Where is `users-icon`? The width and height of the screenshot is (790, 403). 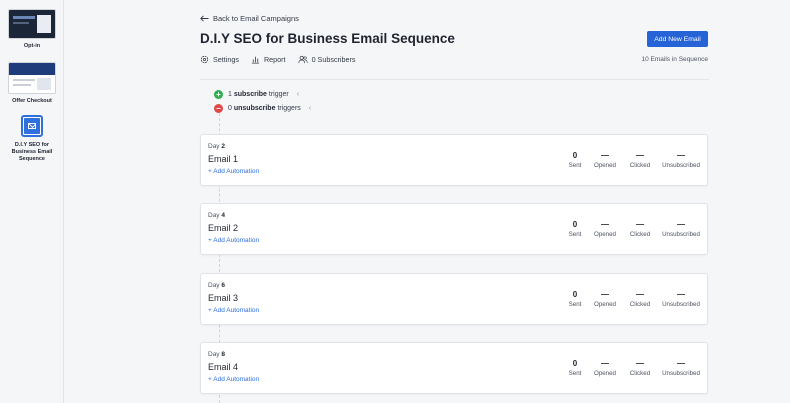 users-icon is located at coordinates (302, 59).